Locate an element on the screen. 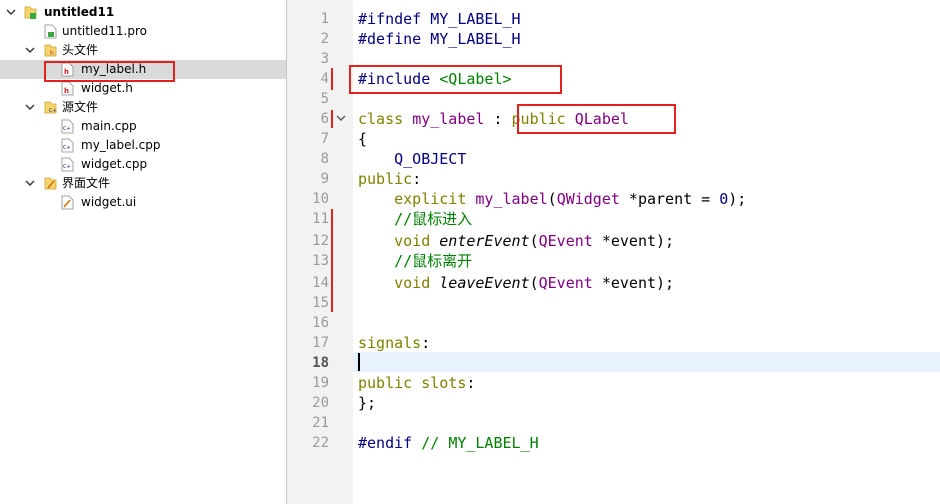 The width and height of the screenshot is (940, 504). token: 0 is located at coordinates (724, 199).